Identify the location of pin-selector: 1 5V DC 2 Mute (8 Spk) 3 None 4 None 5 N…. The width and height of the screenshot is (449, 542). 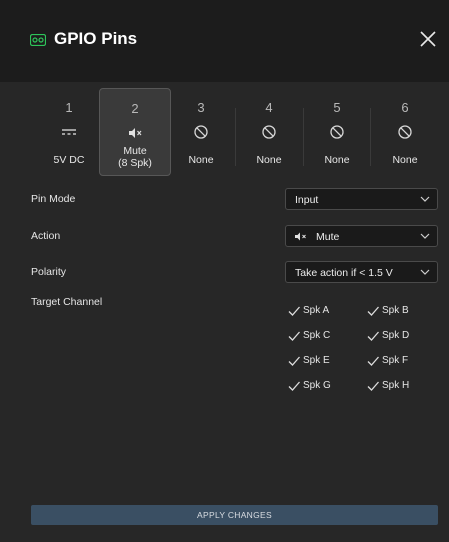
(238, 132).